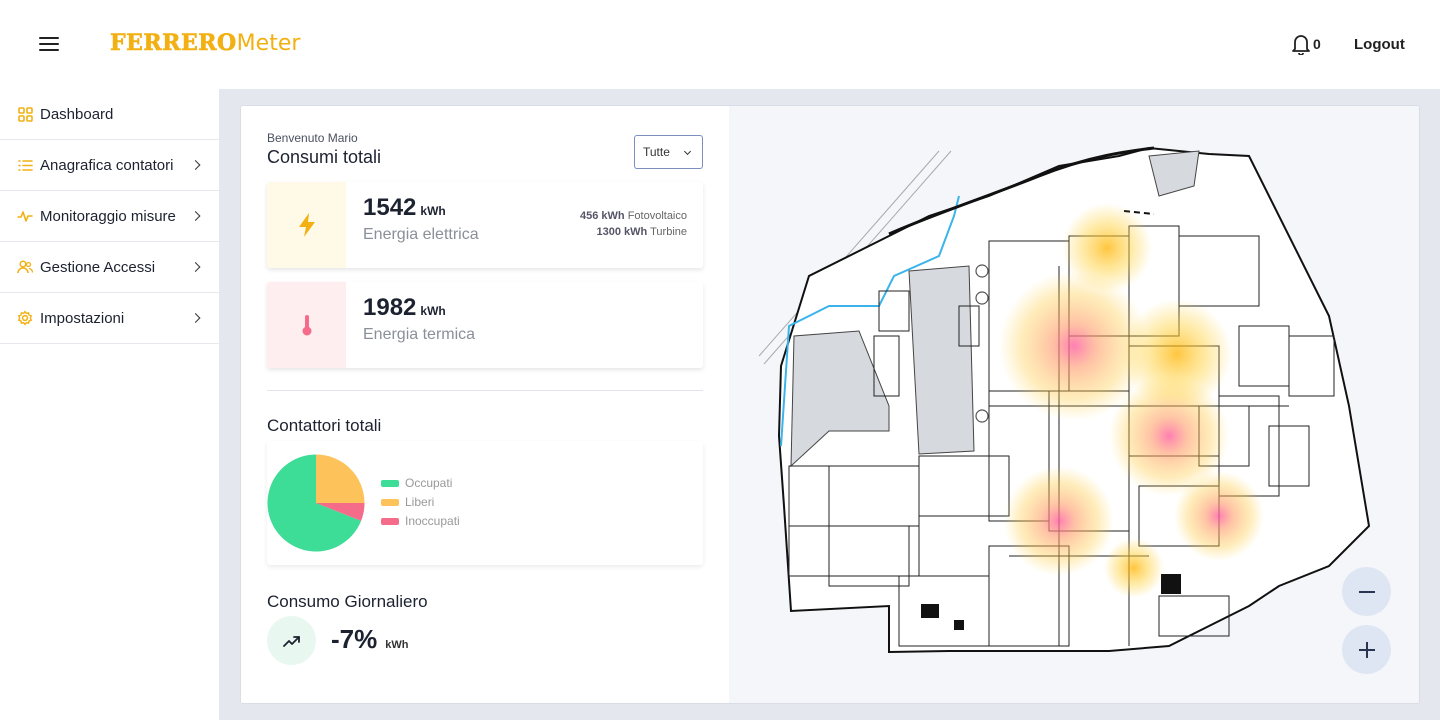  Describe the element at coordinates (668, 232) in the screenshot. I see `turbine-label: Turbine` at that location.